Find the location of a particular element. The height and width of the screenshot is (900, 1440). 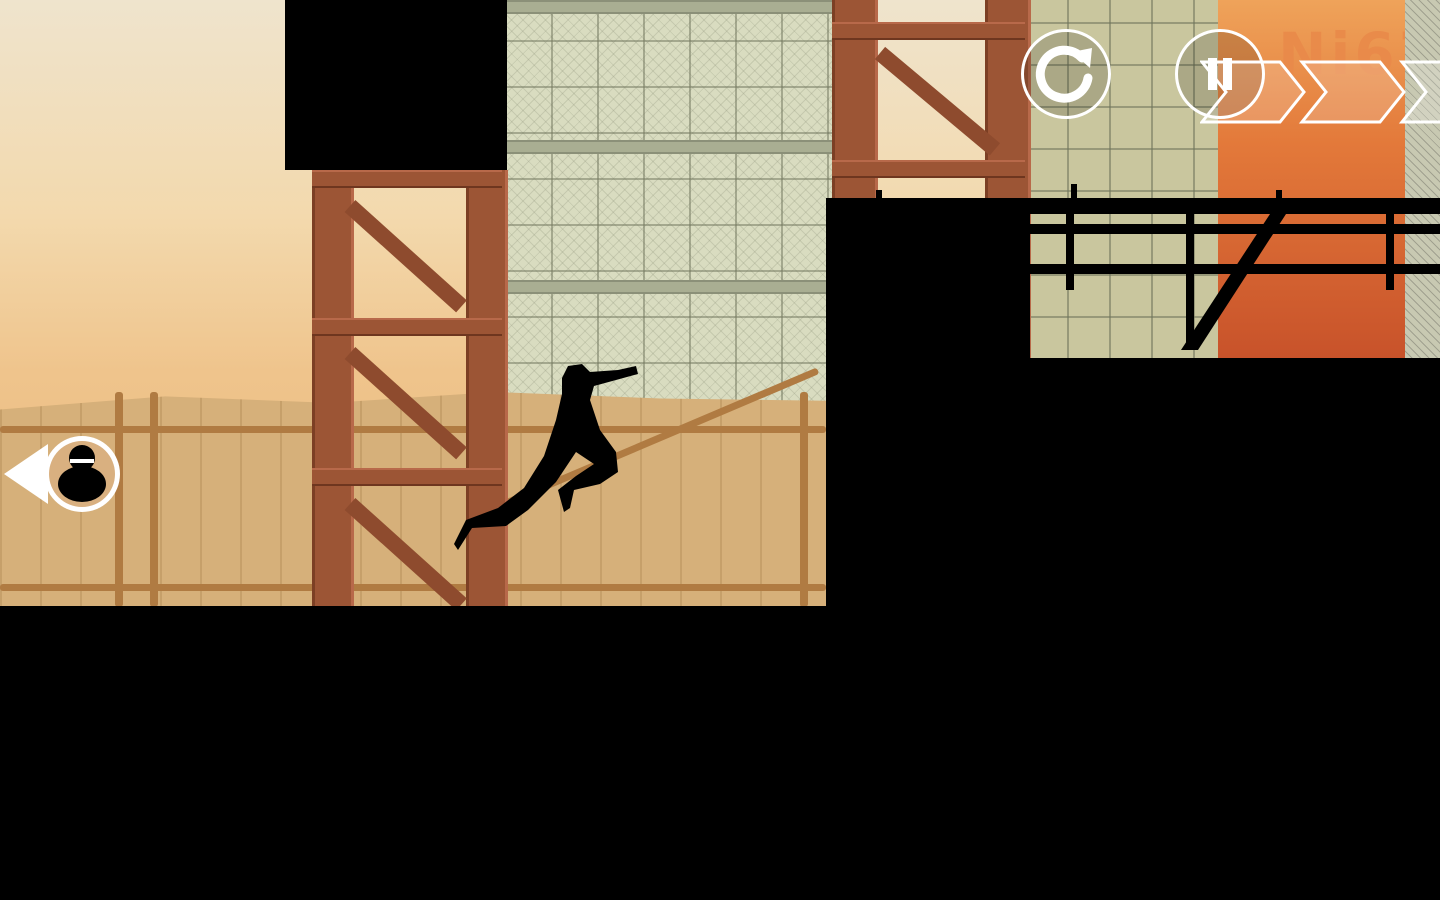

overhead-block is located at coordinates (396, 85).